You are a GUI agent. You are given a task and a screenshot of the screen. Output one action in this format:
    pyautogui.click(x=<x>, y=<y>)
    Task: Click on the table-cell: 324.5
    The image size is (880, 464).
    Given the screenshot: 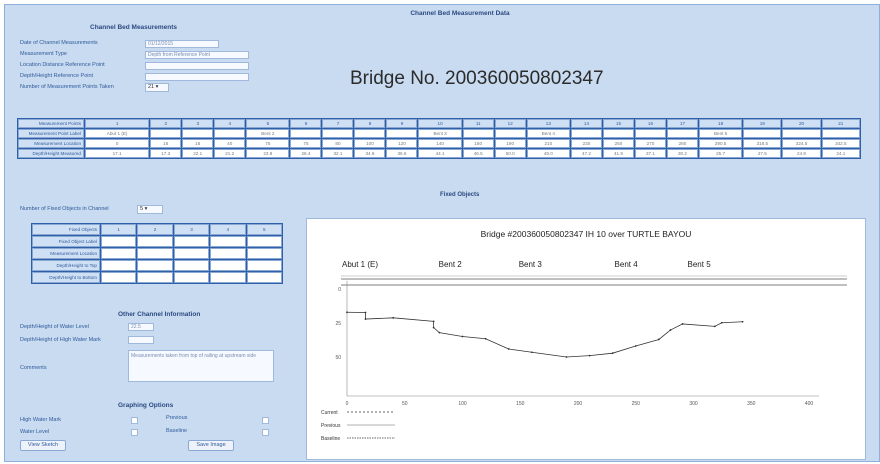 What is the action you would take?
    pyautogui.click(x=801, y=143)
    